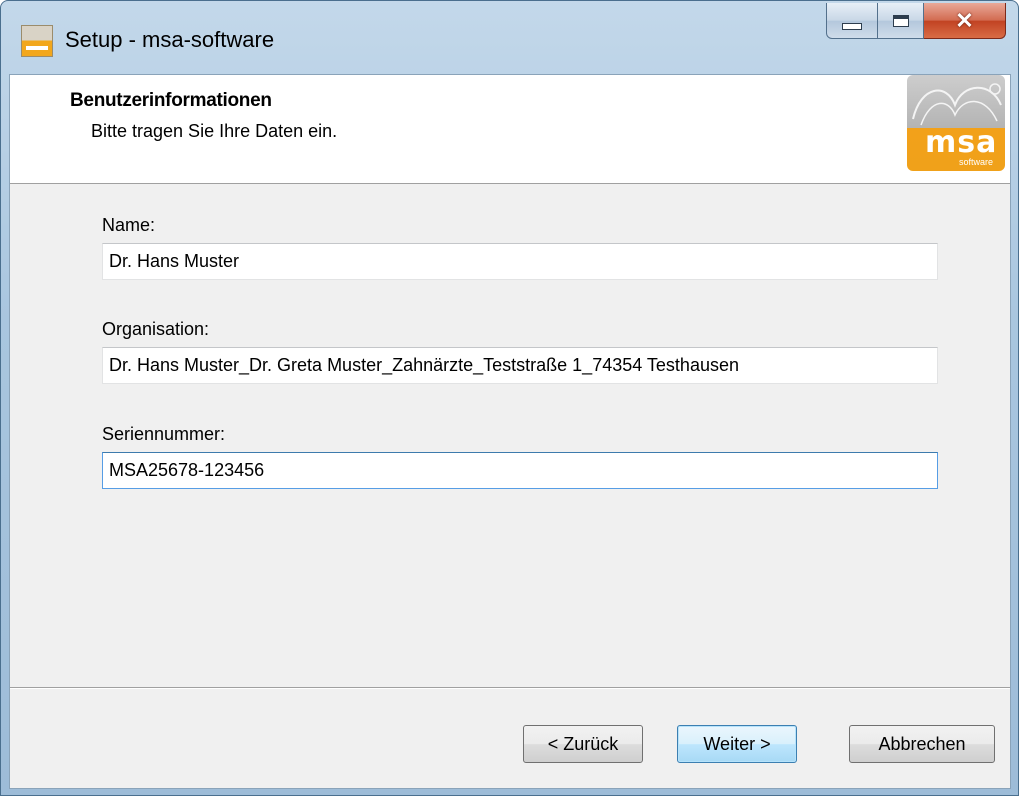 This screenshot has height=796, width=1019. What do you see at coordinates (975, 162) in the screenshot?
I see `logo-subtext: software` at bounding box center [975, 162].